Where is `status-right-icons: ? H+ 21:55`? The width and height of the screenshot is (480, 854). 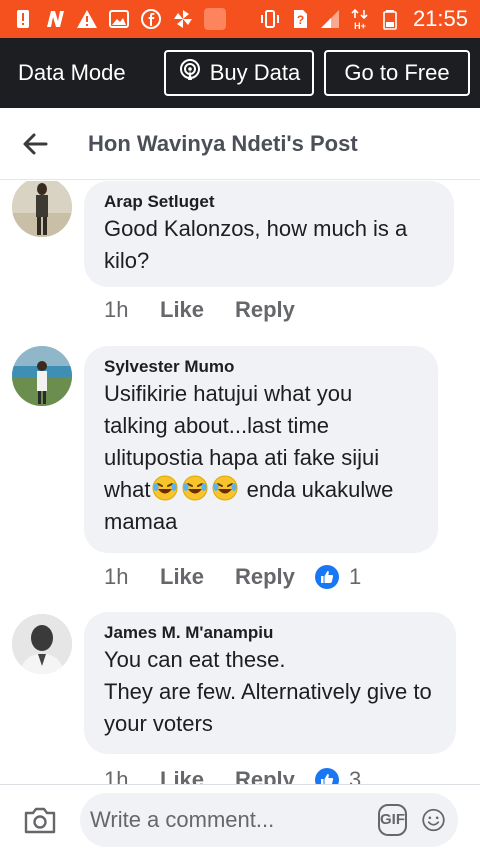 status-right-icons: ? H+ 21:55 is located at coordinates (363, 19).